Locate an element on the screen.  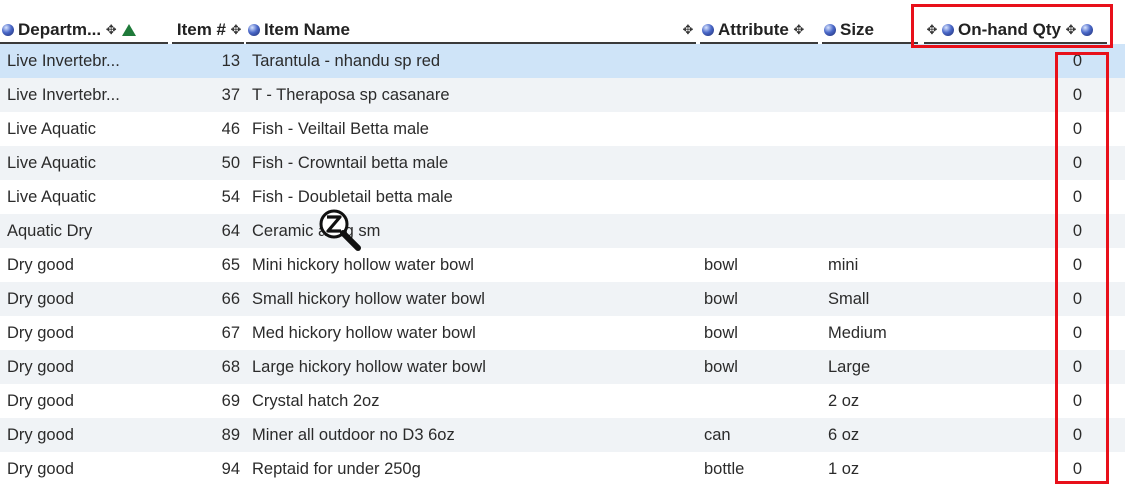
column-header-attribute: Attribute ✥ is located at coordinates (759, 31).